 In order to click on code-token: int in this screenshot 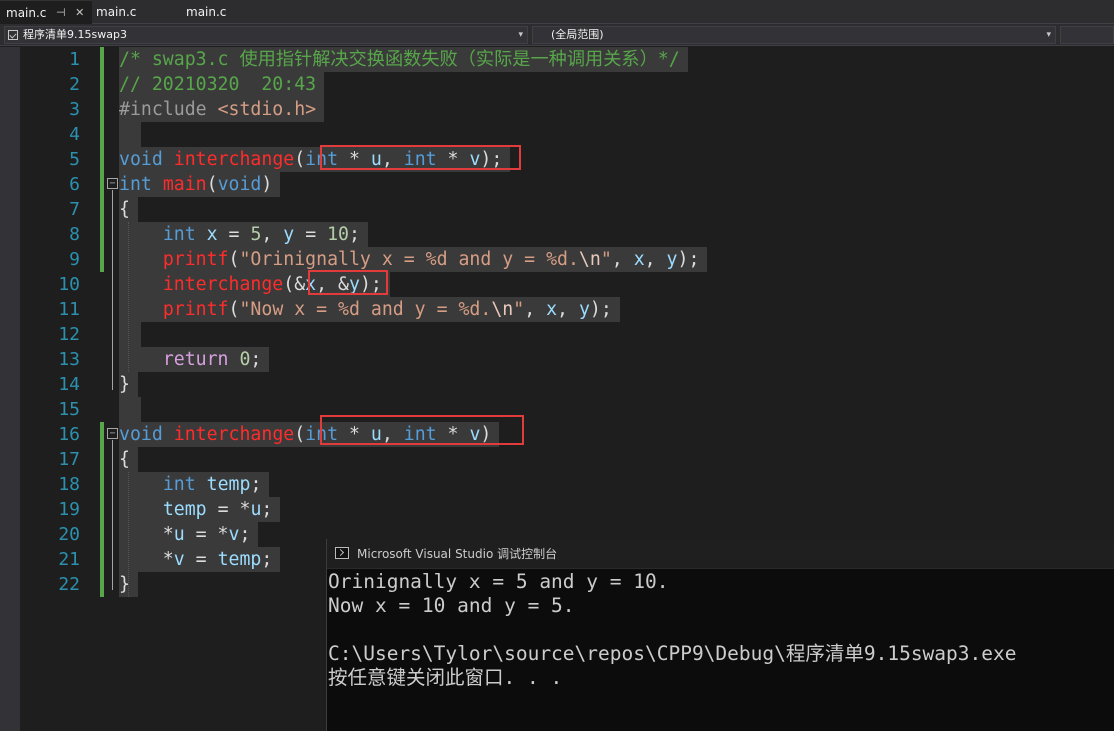, I will do `click(135, 184)`.